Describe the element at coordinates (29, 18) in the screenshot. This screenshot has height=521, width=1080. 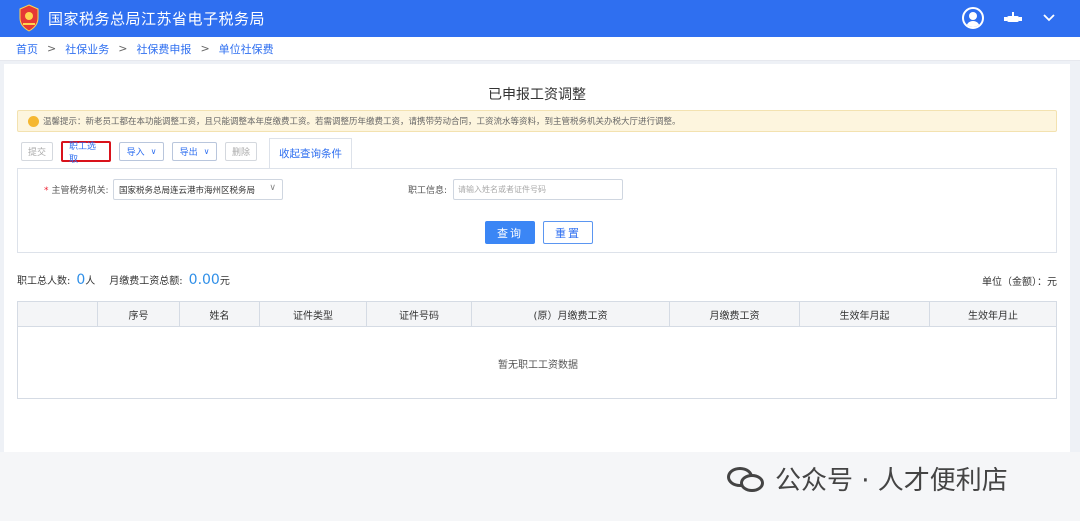
I see `tax-emblem-icon` at that location.